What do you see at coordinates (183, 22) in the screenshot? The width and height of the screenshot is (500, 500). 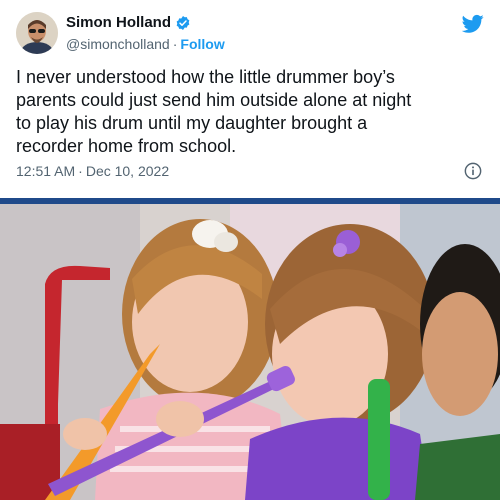 I see `verified-badge-icon` at bounding box center [183, 22].